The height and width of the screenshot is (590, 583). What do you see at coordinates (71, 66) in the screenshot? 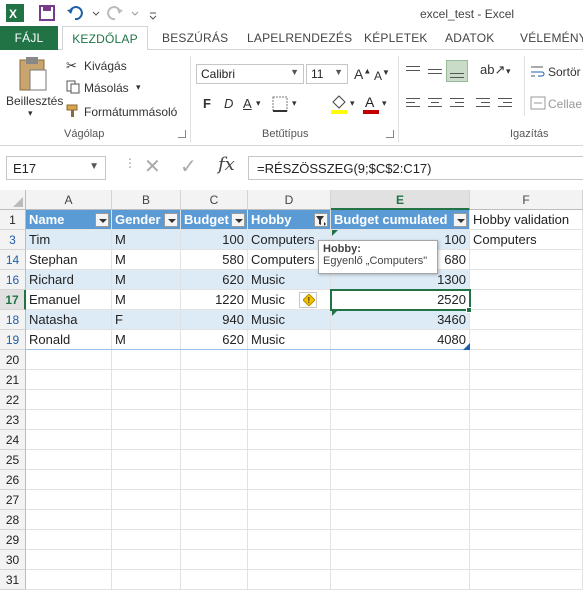
I see `cut-icon: ✂` at bounding box center [71, 66].